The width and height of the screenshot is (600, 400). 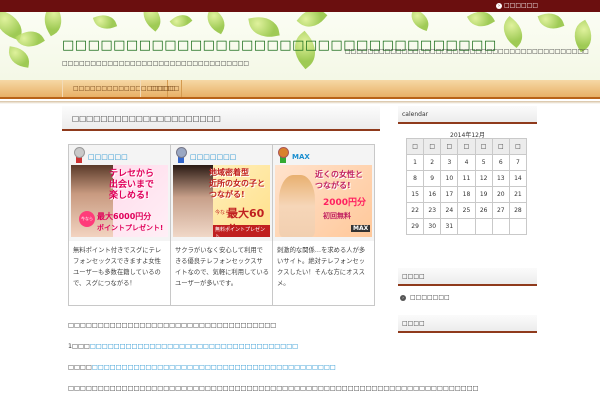 I want to click on sidebar-calendar-widget: calendar 2014年12月, so click(x=467, y=123).